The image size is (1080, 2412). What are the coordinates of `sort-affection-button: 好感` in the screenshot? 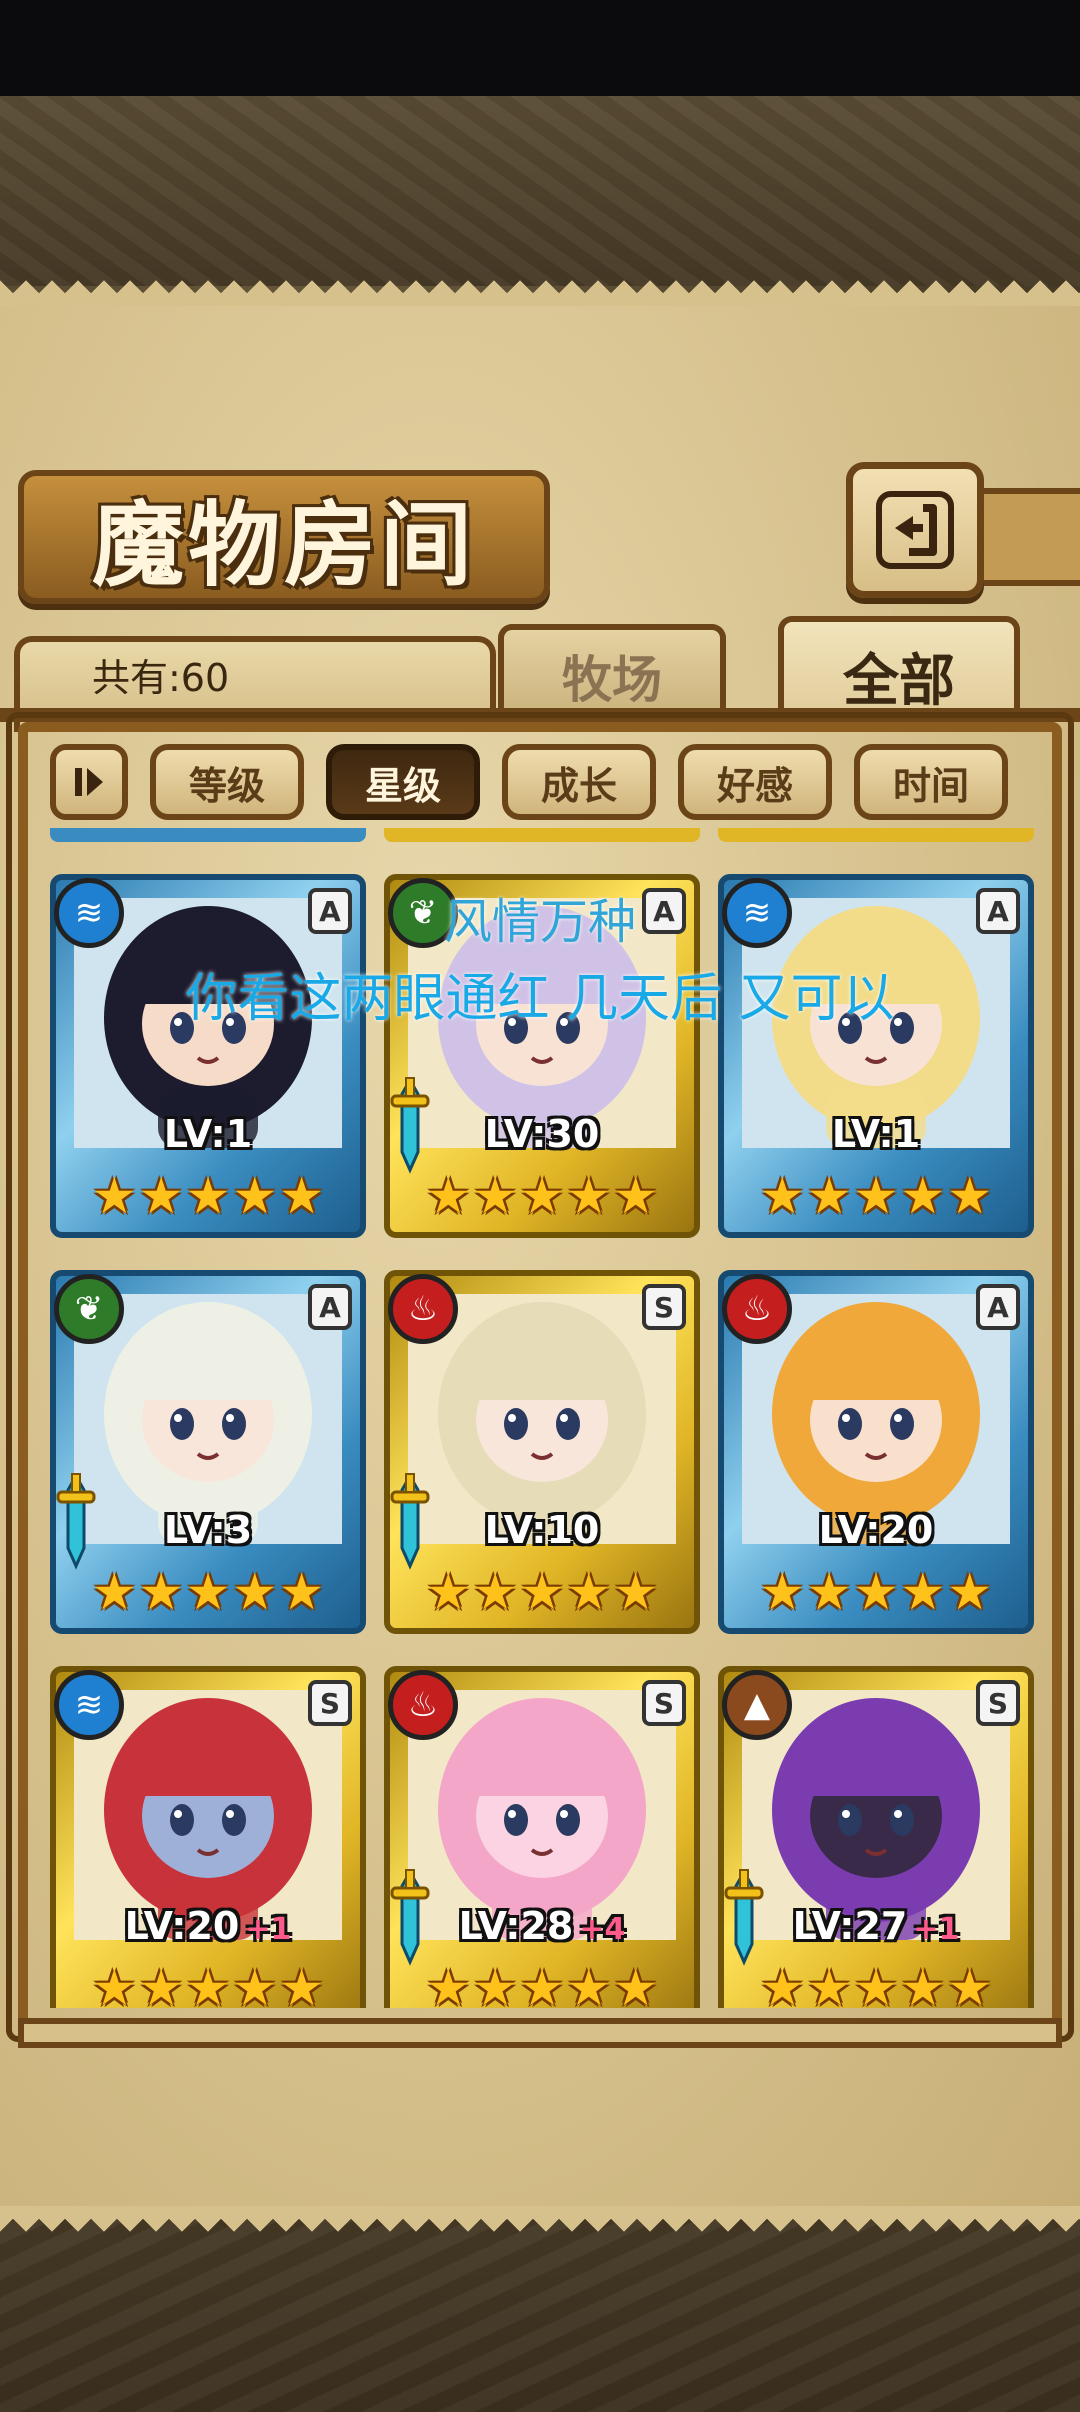 It's located at (755, 782).